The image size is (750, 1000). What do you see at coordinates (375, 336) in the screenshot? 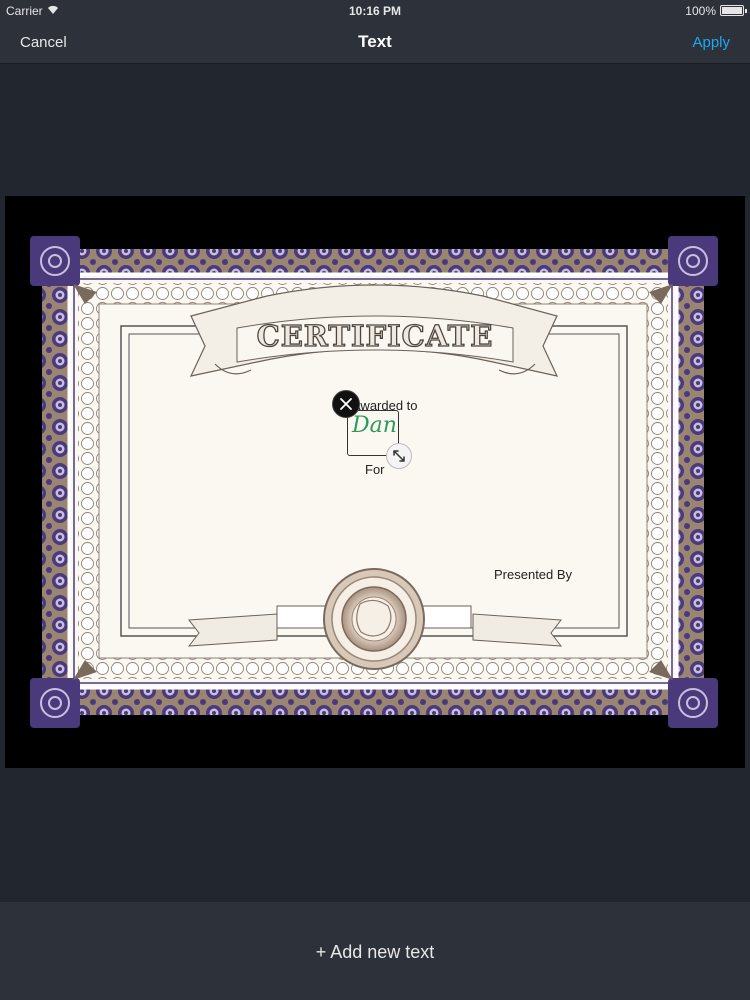
I see `certificate-heading: CERTIFICATE` at bounding box center [375, 336].